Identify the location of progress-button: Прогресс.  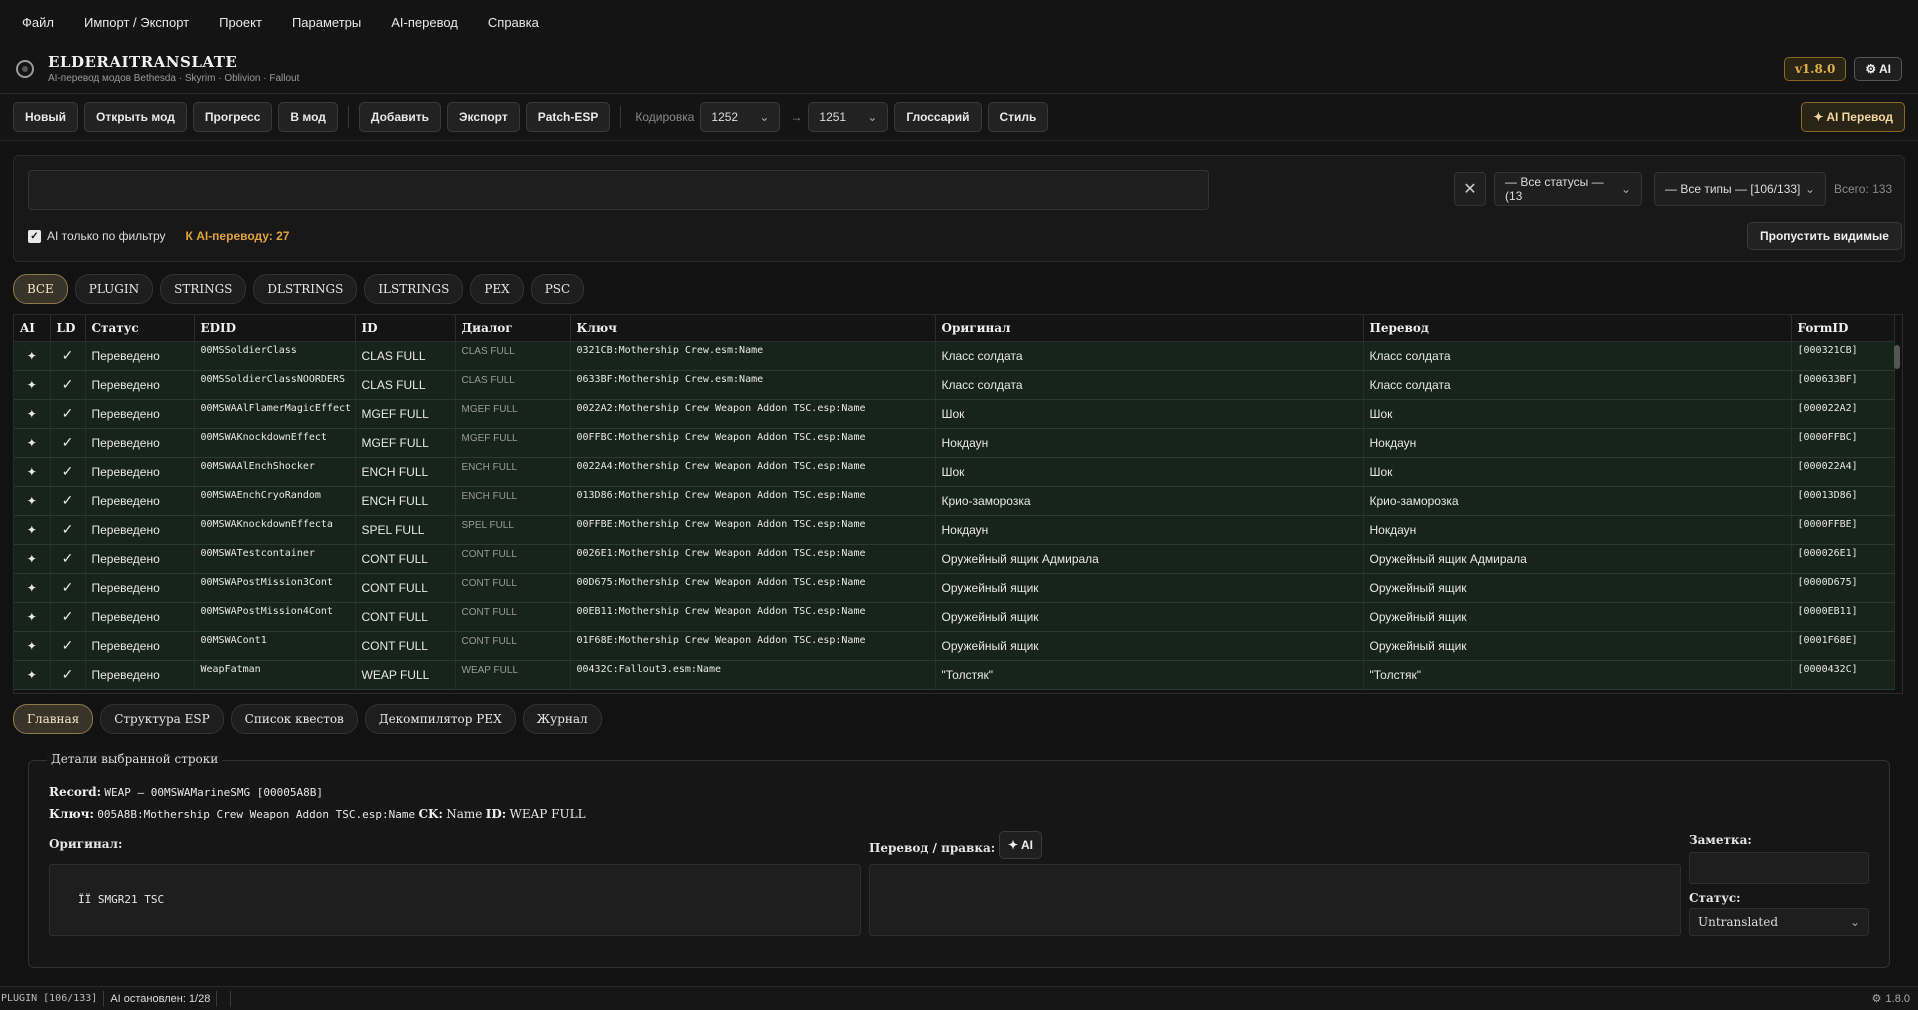
(232, 117).